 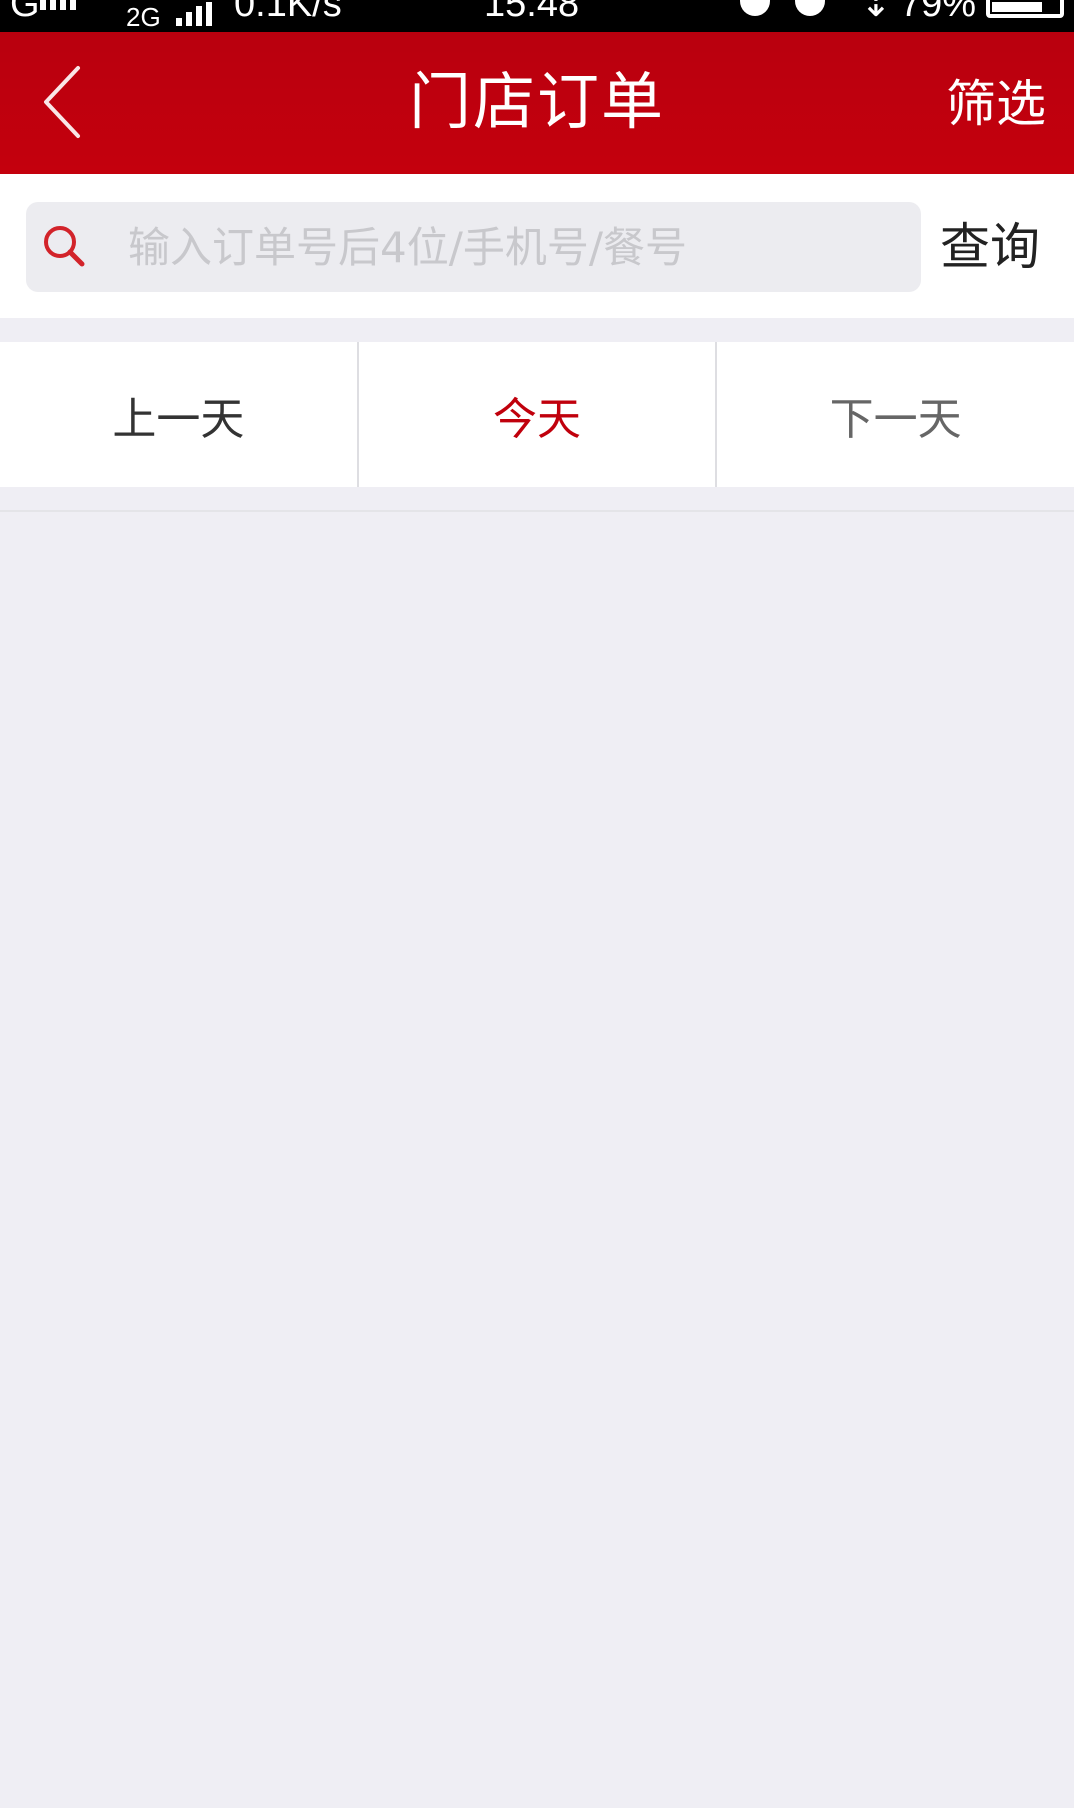 I want to click on signal-strength-icon, so click(x=58, y=5).